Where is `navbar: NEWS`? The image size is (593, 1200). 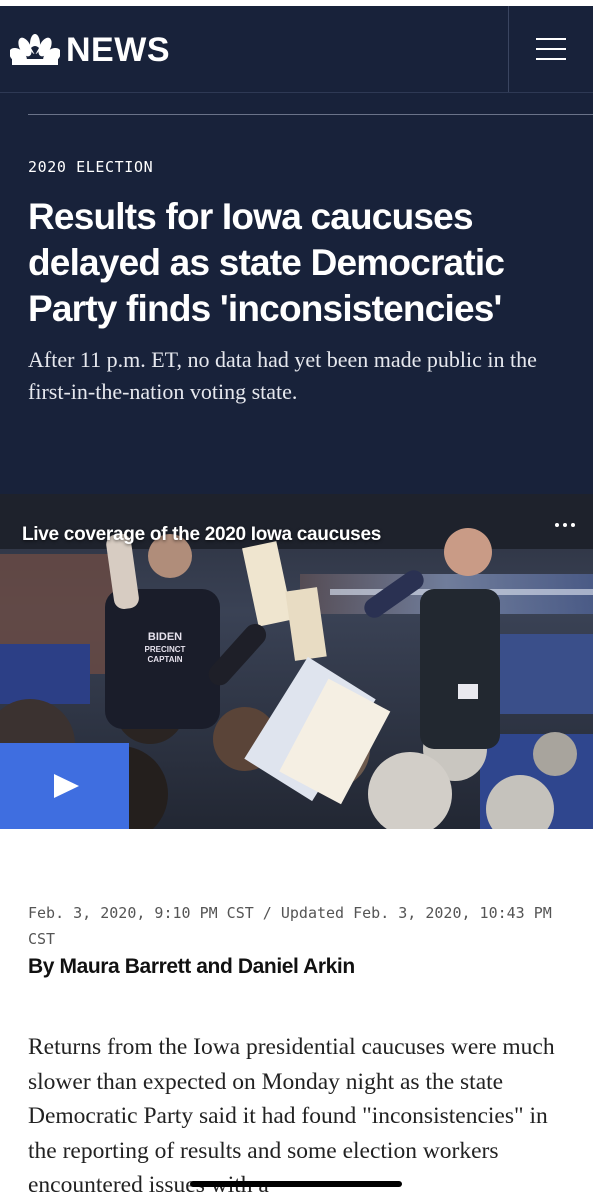 navbar: NEWS is located at coordinates (296, 49).